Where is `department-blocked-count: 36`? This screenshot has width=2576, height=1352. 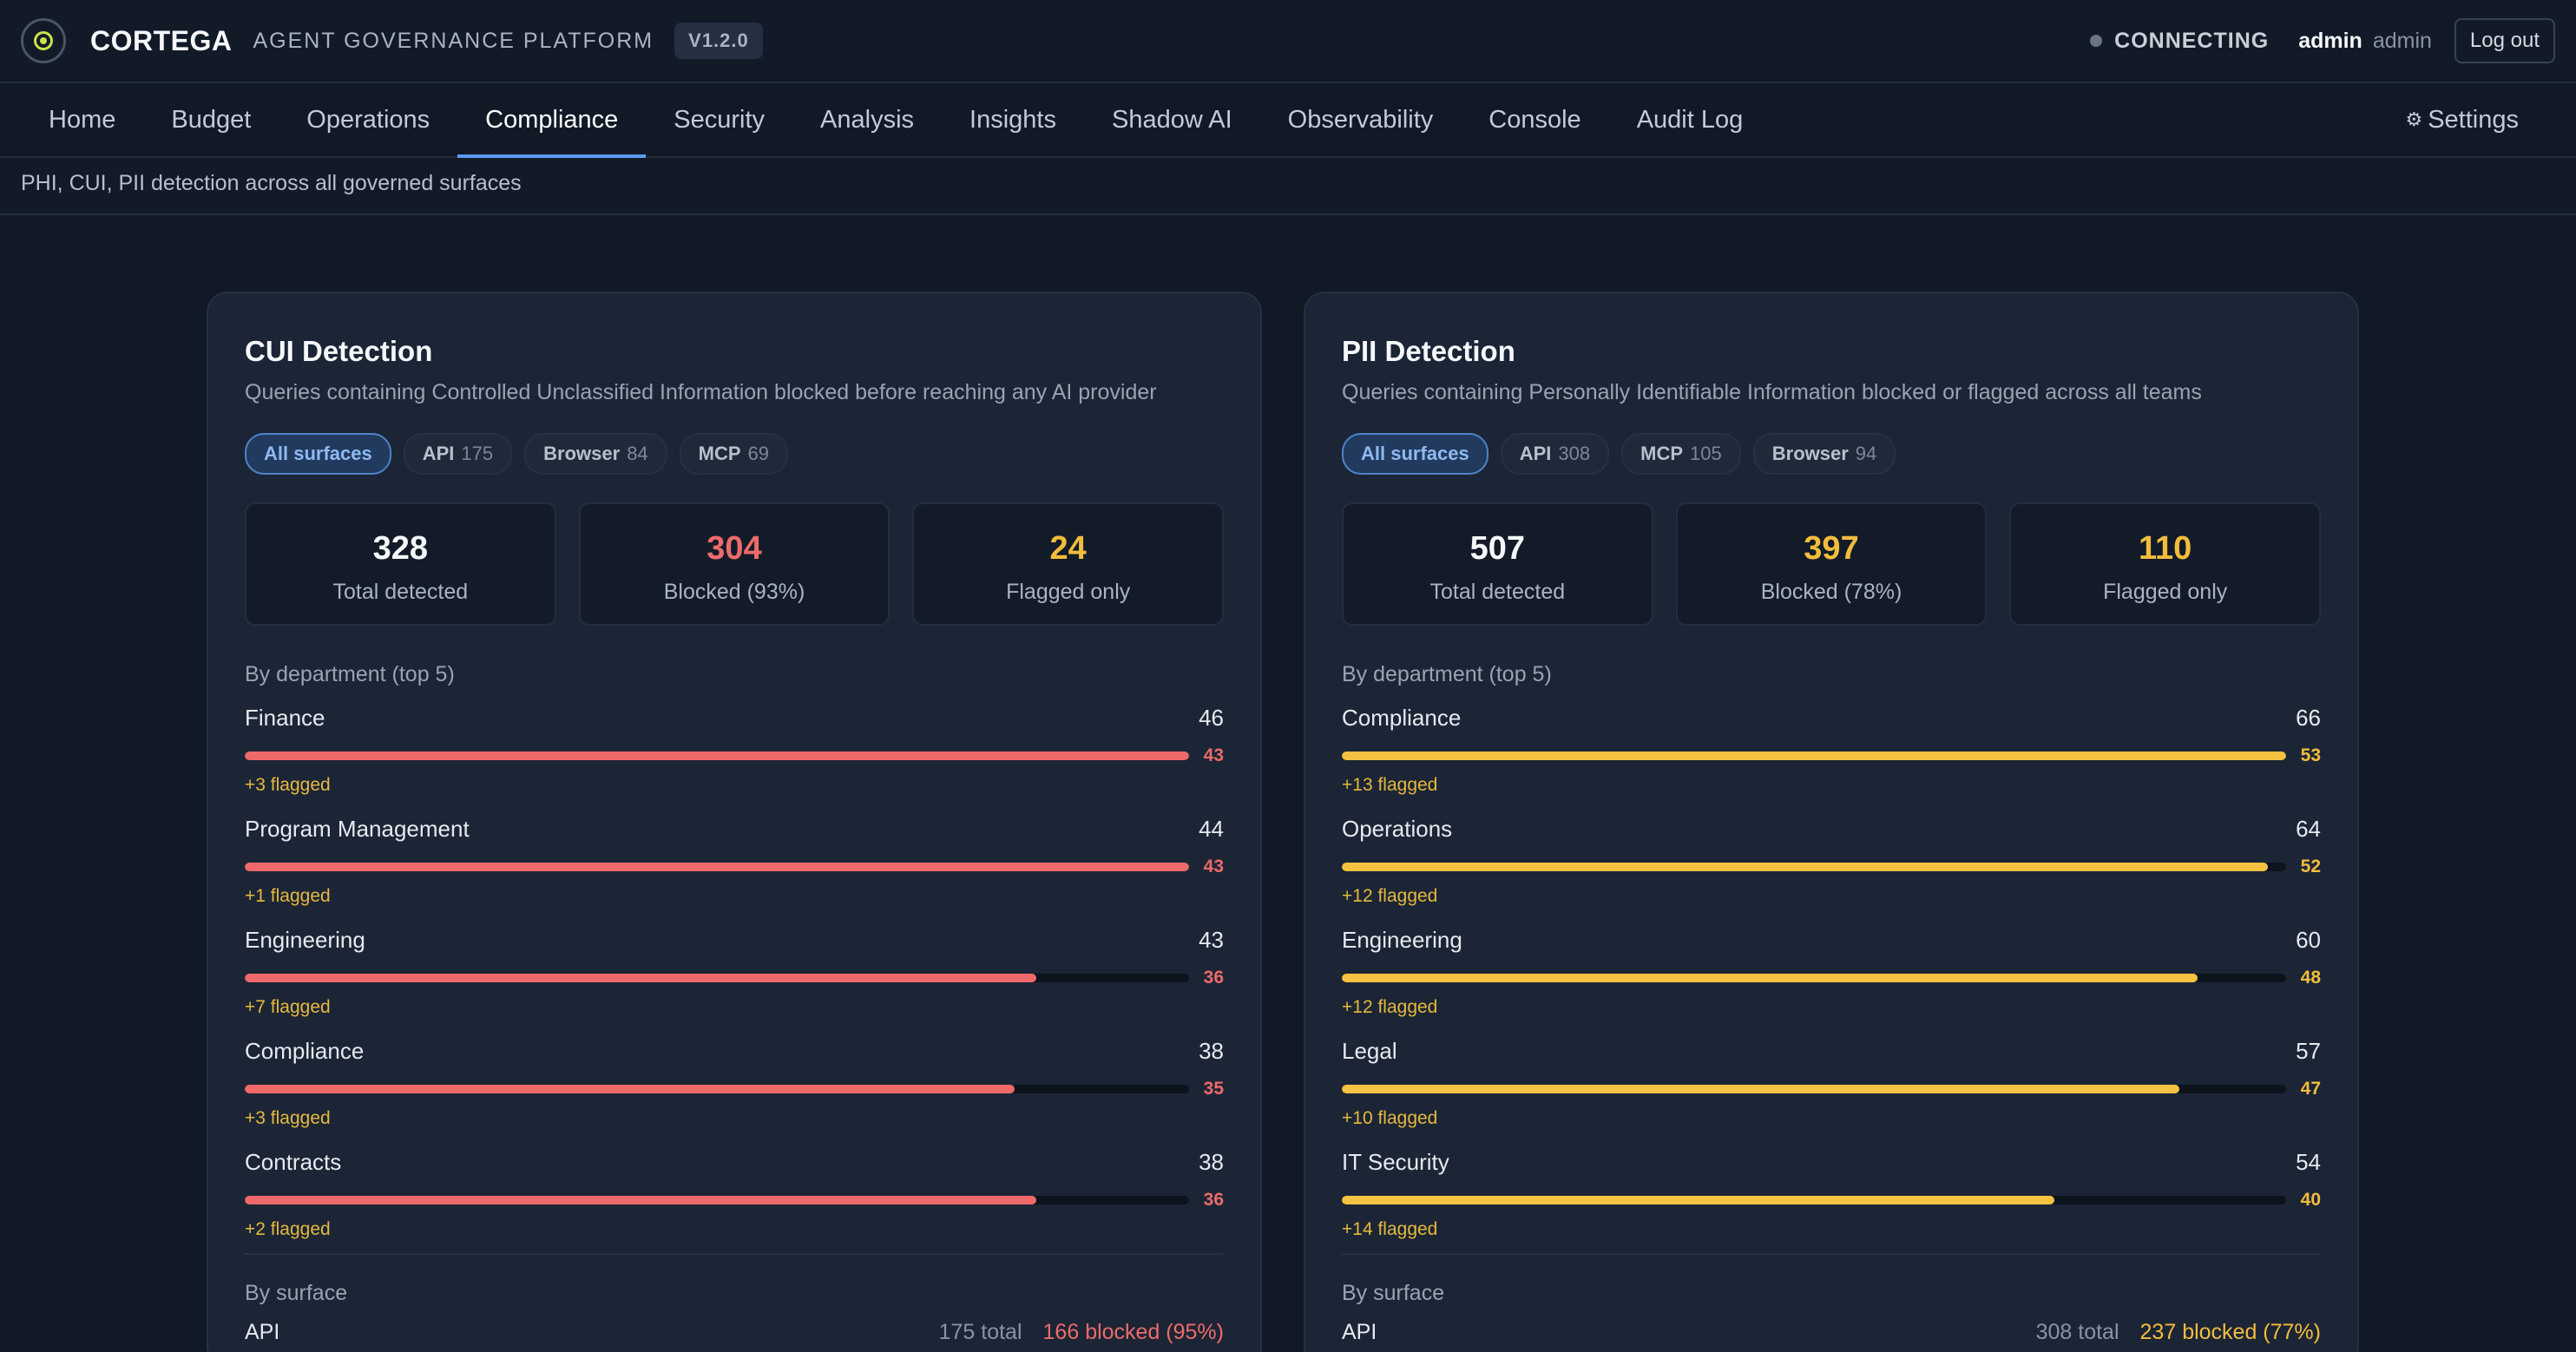
department-blocked-count: 36 is located at coordinates (1214, 1200).